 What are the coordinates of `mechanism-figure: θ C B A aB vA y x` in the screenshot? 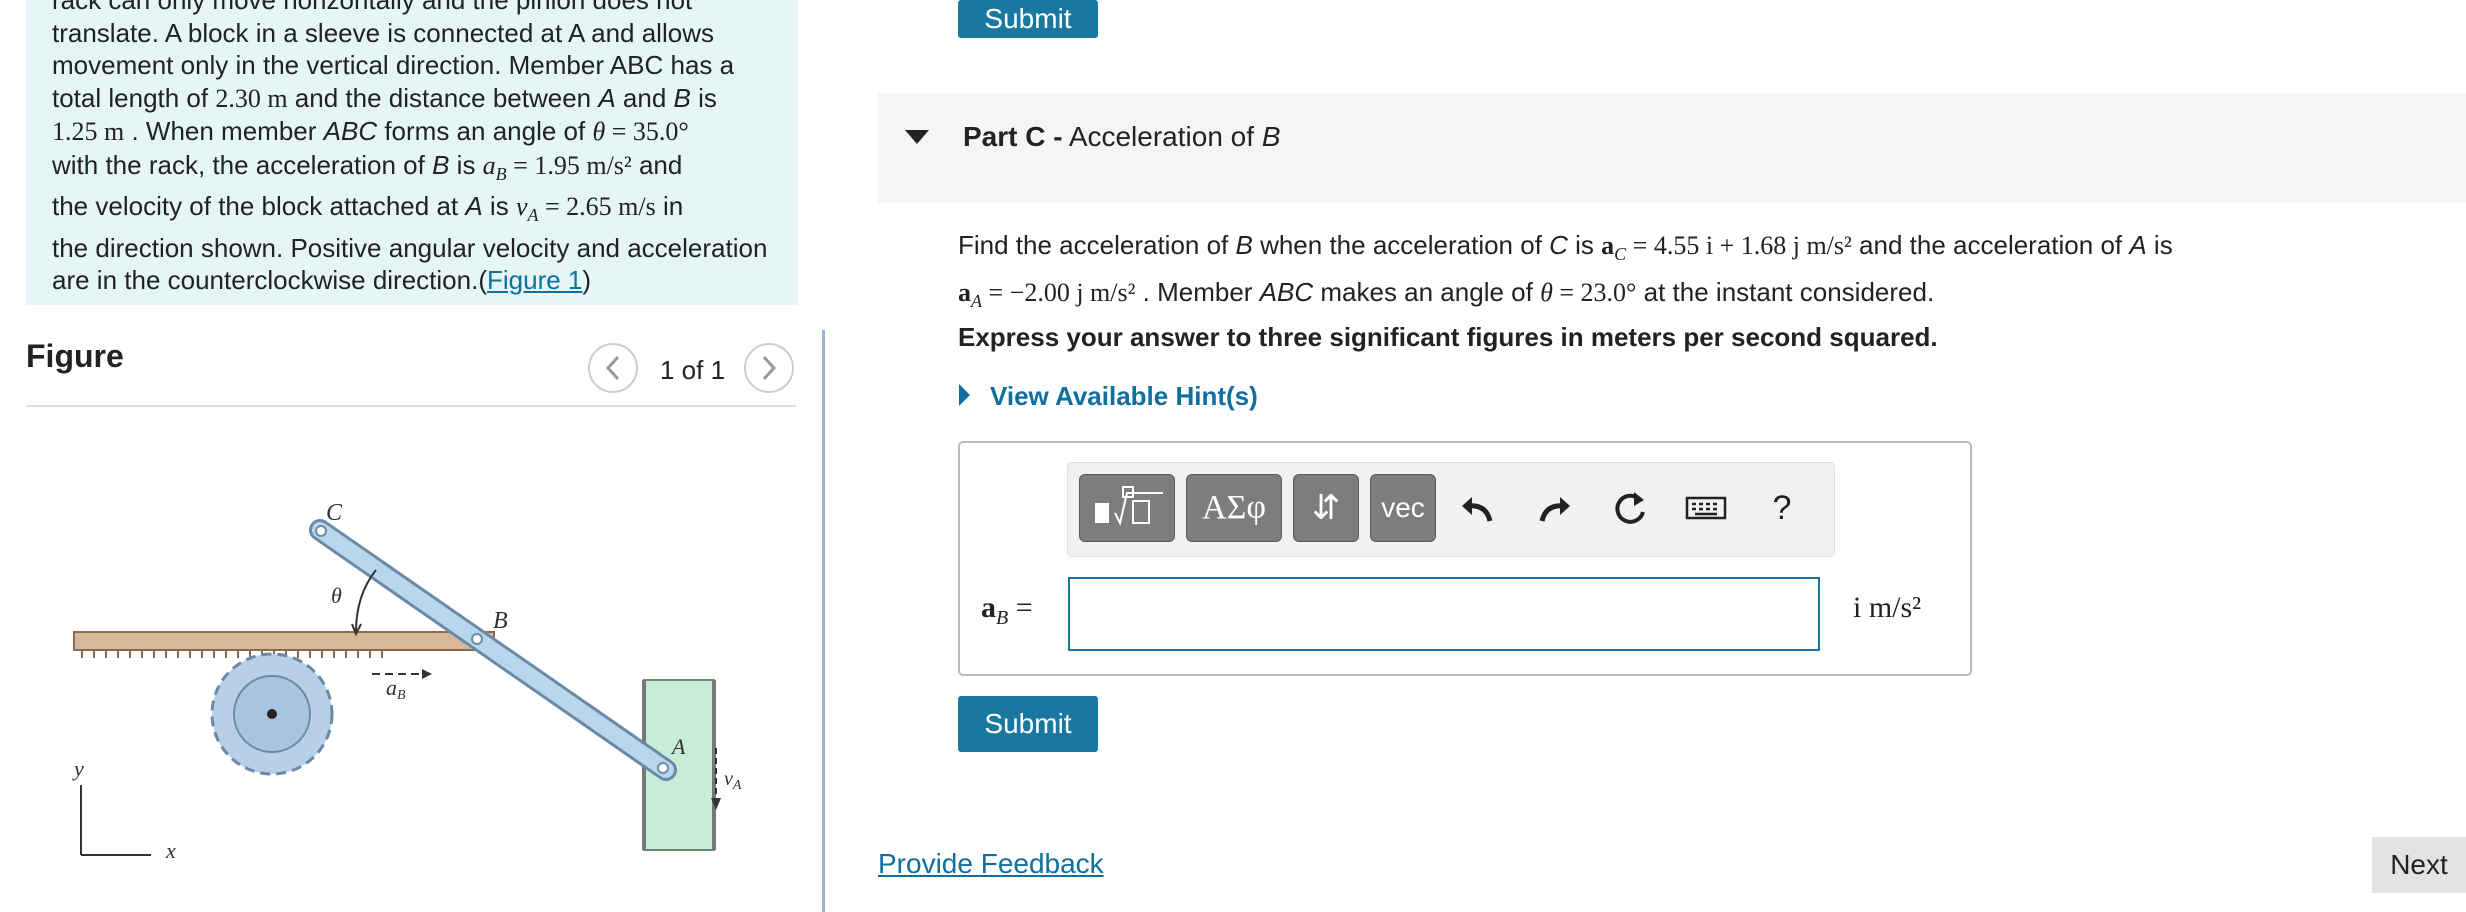 It's located at (407, 681).